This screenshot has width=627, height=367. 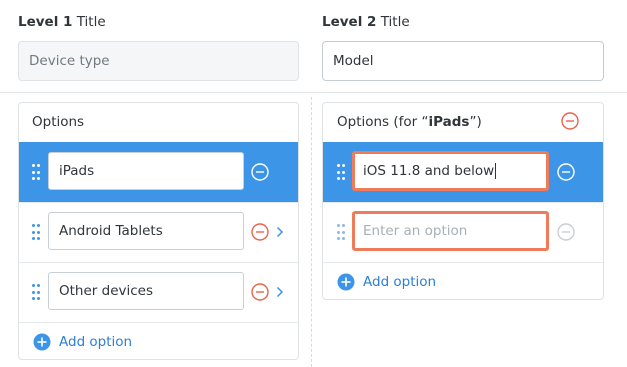 I want to click on option-value: Android Tablets, so click(x=111, y=231).